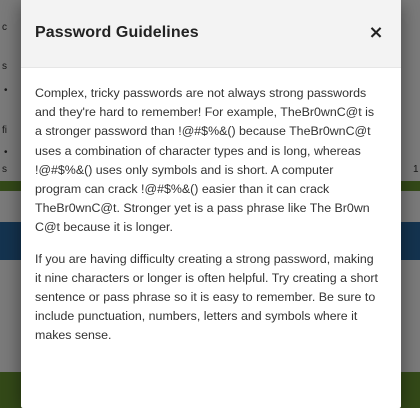 The width and height of the screenshot is (420, 408). I want to click on close-button: ×, so click(376, 33).